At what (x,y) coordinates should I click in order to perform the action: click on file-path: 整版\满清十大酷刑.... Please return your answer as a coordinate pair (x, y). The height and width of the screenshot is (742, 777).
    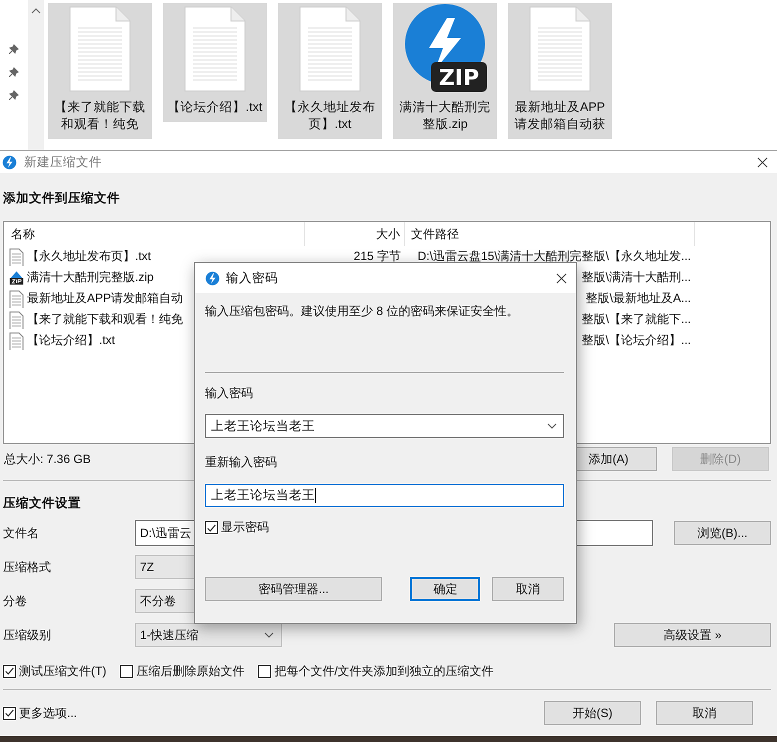
    Looking at the image, I should click on (636, 277).